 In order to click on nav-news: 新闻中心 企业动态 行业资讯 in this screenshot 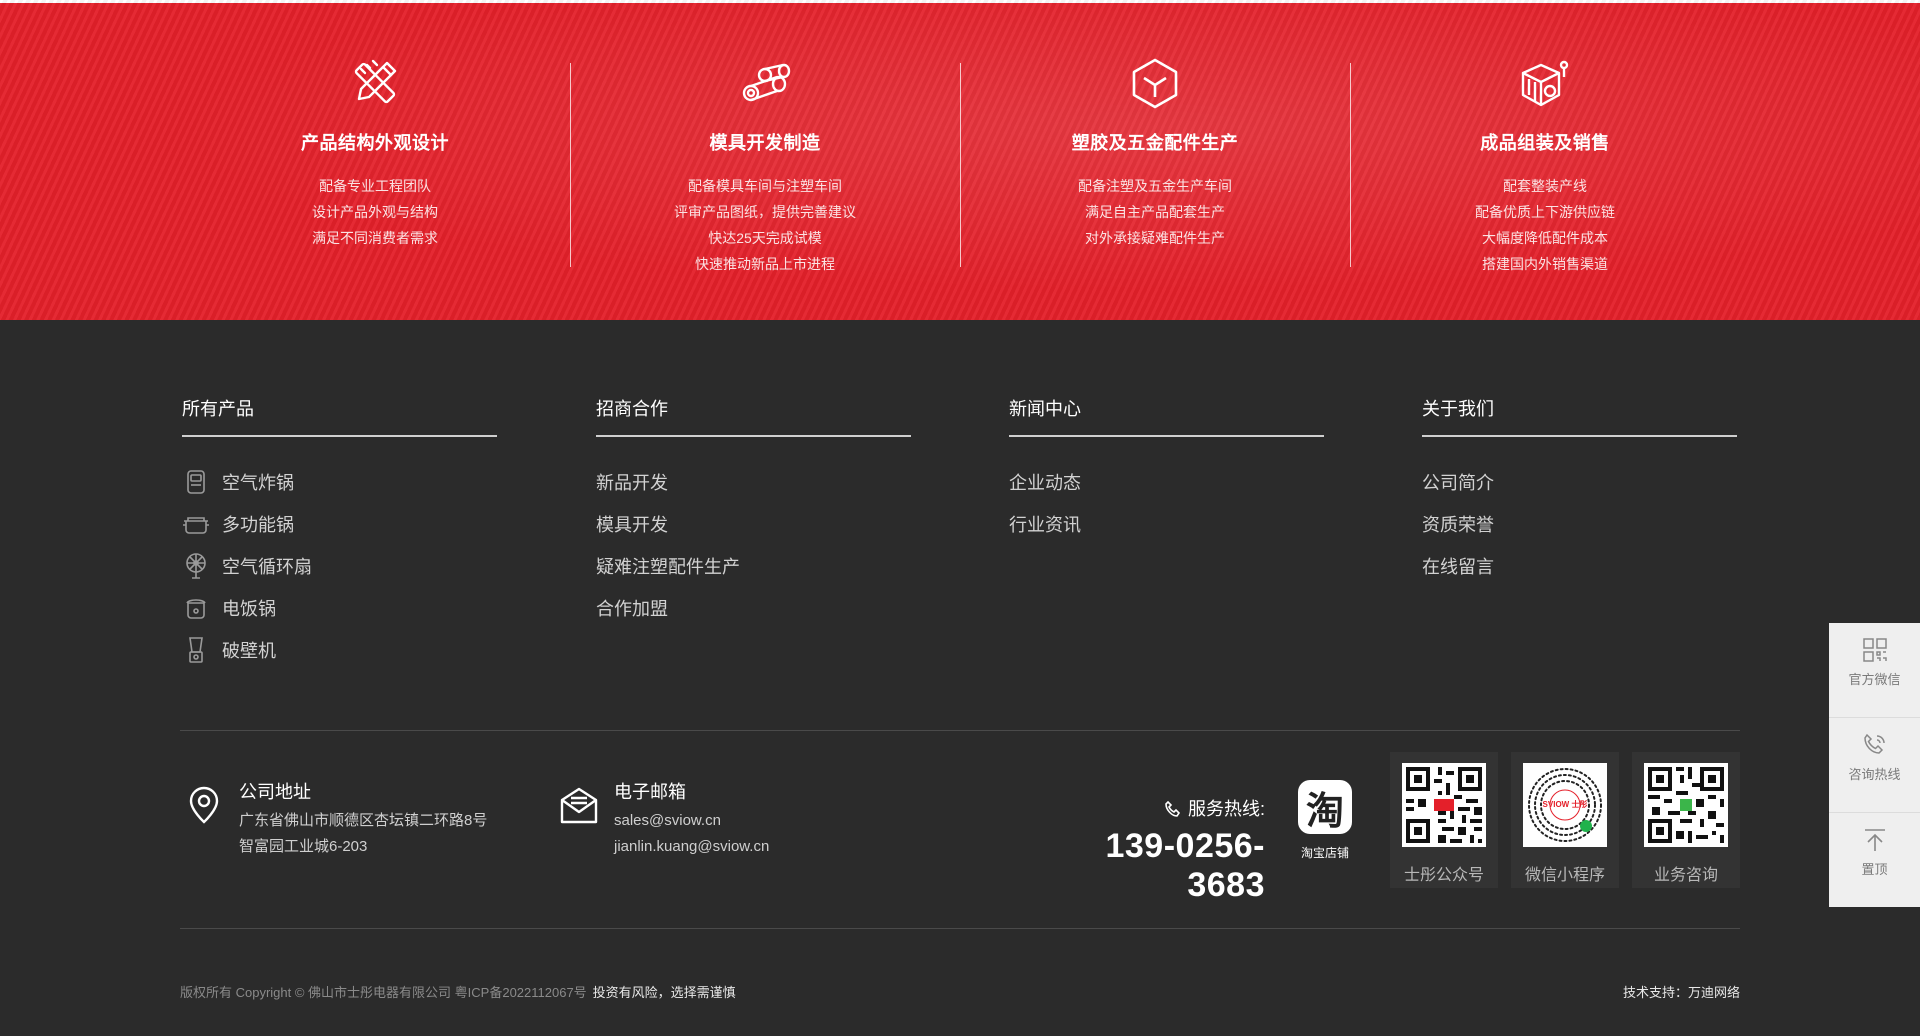, I will do `click(1166, 470)`.